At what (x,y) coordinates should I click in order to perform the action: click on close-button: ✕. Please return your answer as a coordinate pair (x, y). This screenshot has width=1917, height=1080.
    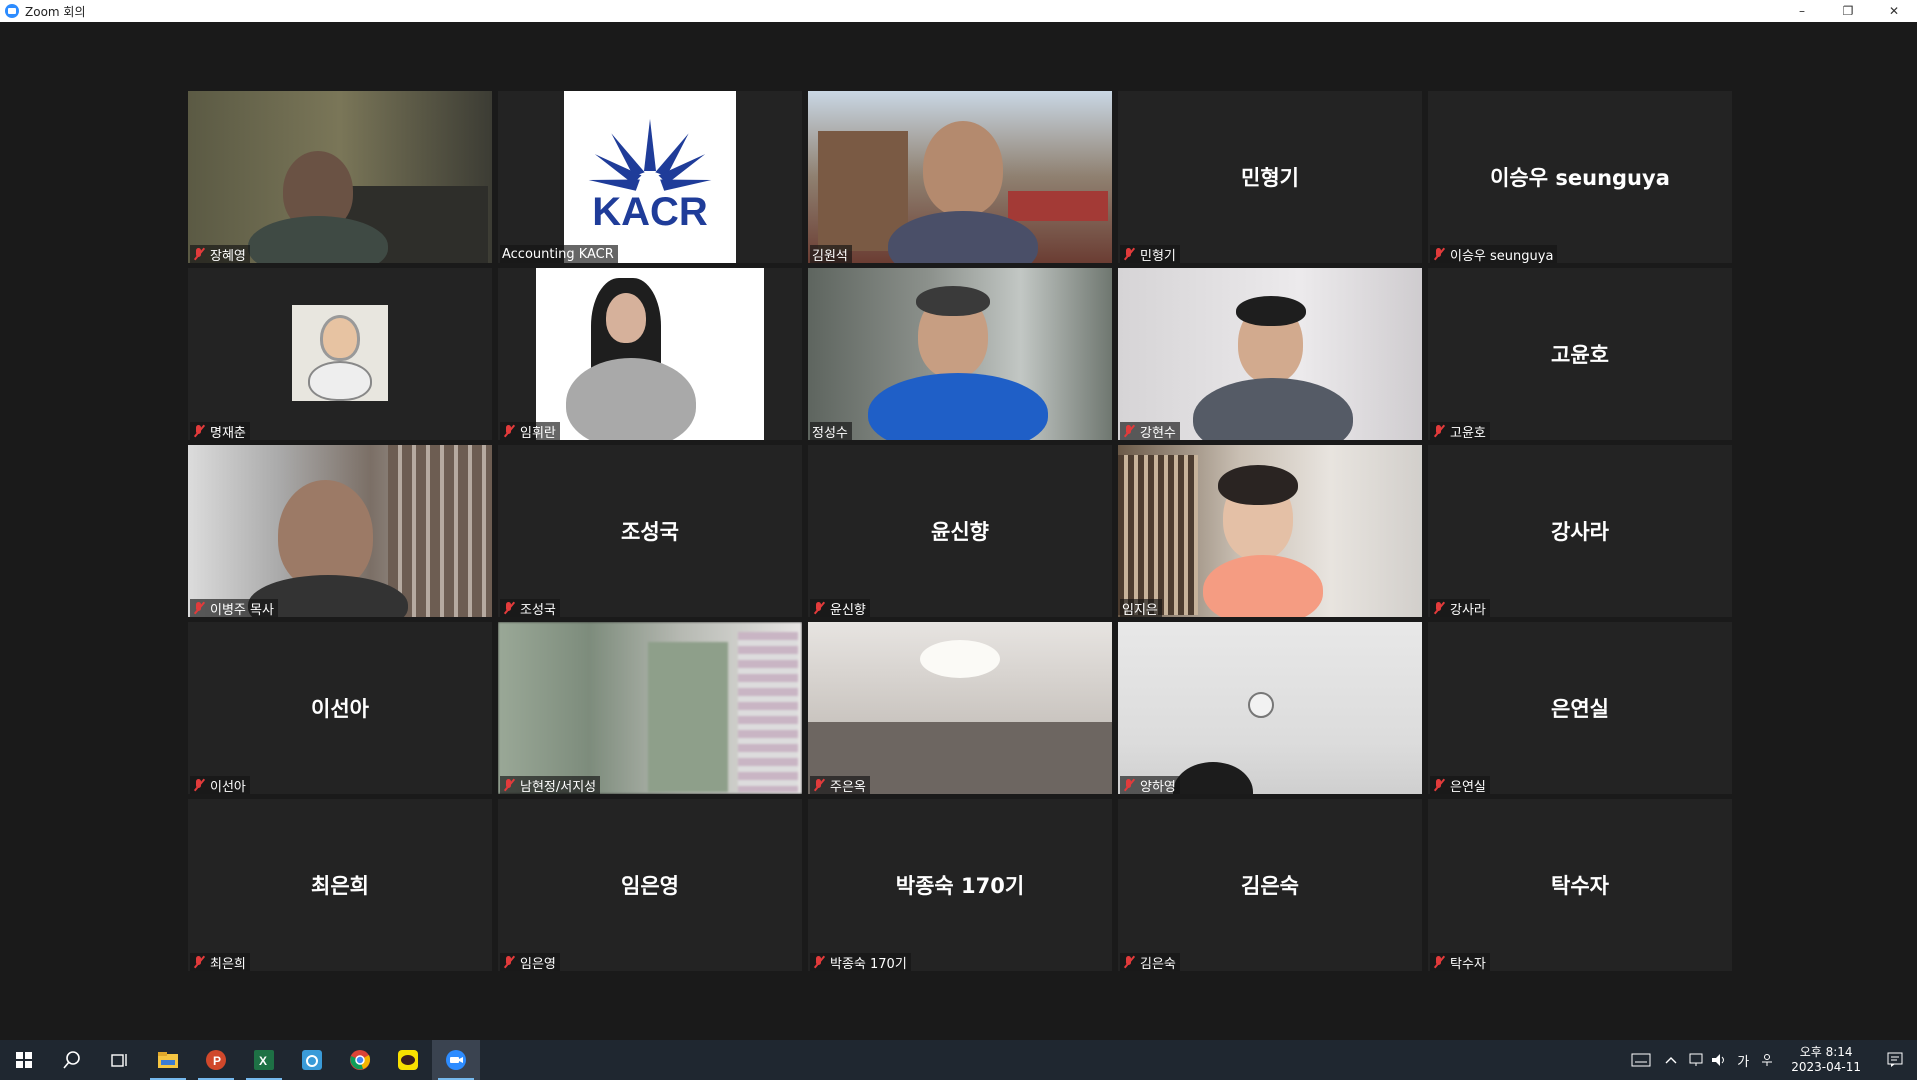
    Looking at the image, I should click on (1894, 11).